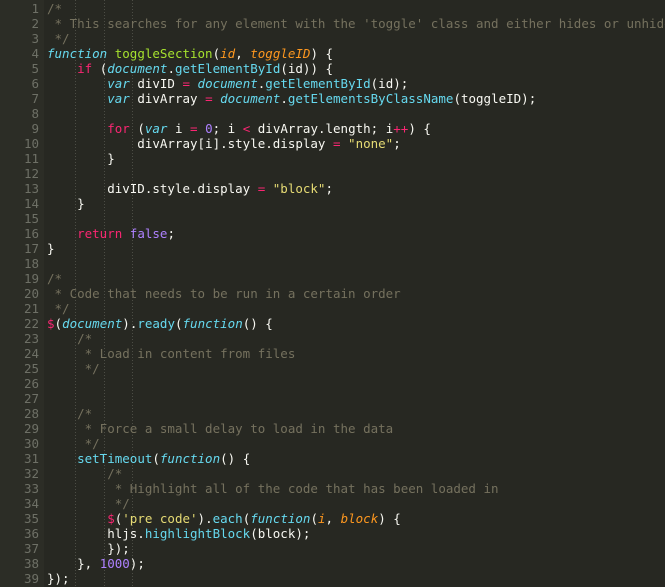  Describe the element at coordinates (201, 518) in the screenshot. I see `token-punct: )` at that location.